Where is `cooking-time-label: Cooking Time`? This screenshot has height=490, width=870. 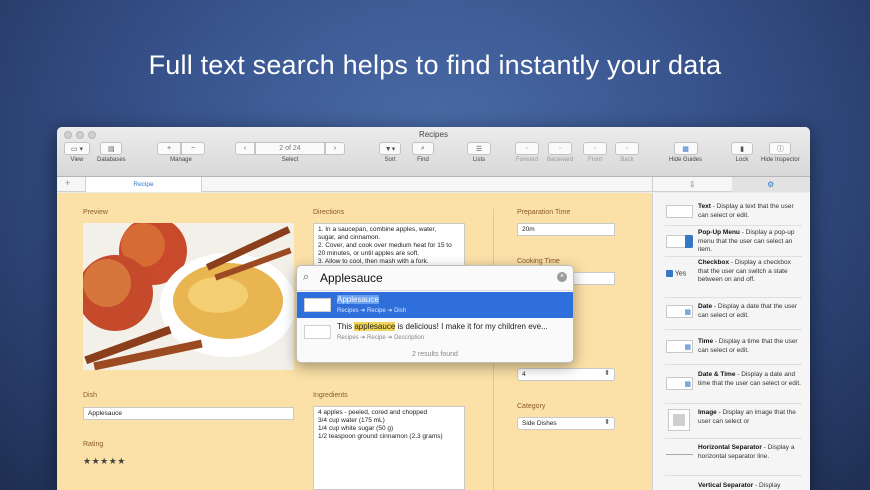 cooking-time-label: Cooking Time is located at coordinates (538, 261).